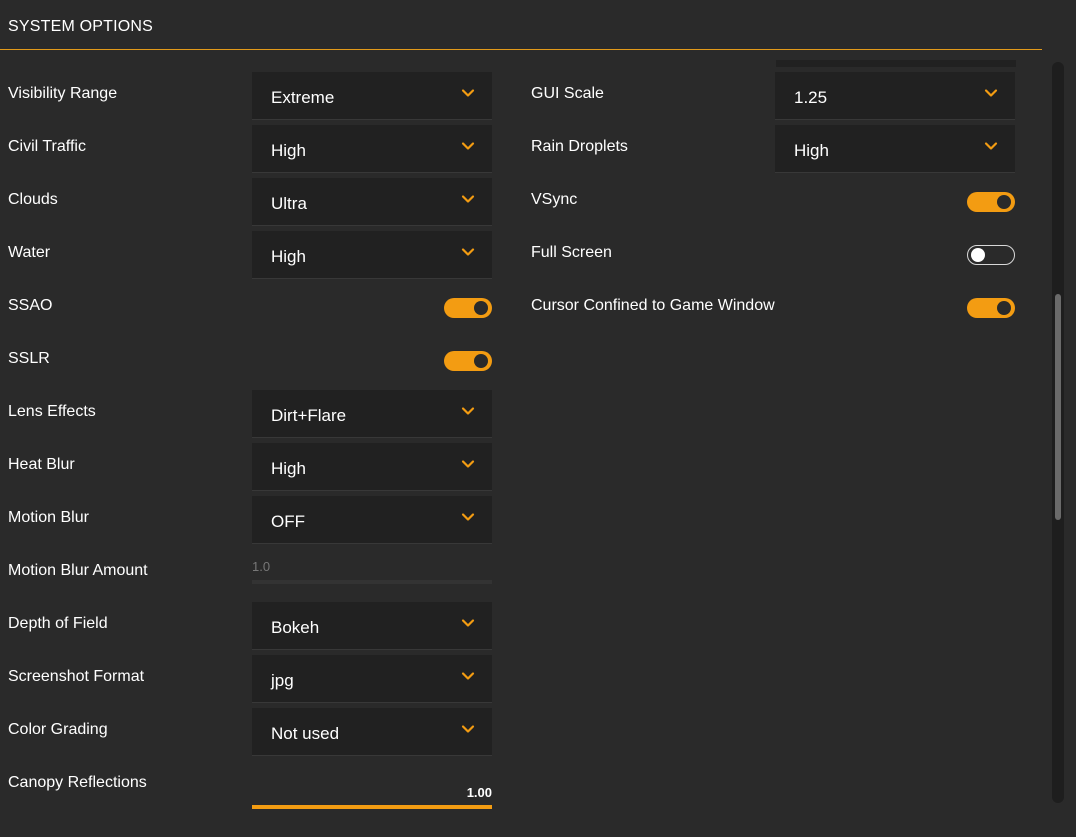  What do you see at coordinates (991, 308) in the screenshot?
I see `cursor-confined-toggle` at bounding box center [991, 308].